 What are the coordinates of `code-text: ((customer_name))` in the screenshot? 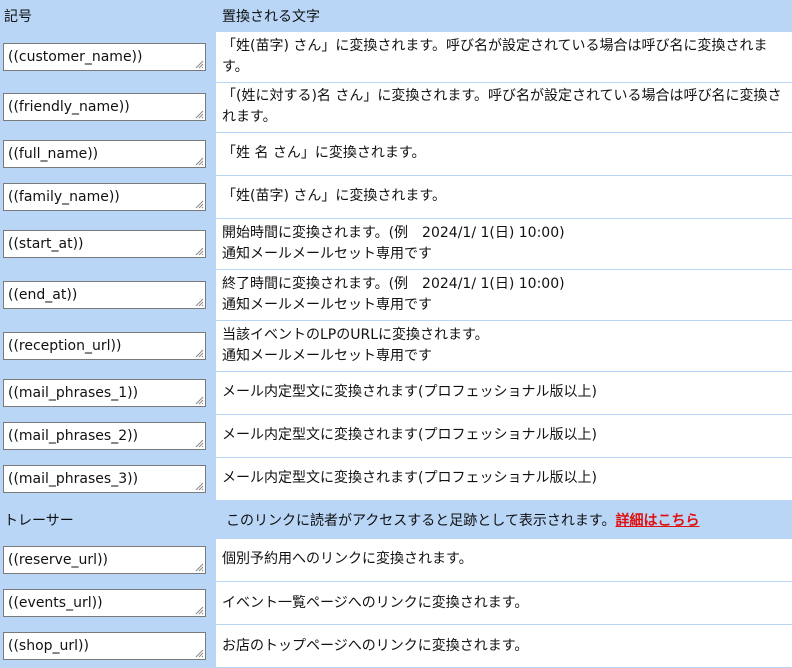 It's located at (75, 56).